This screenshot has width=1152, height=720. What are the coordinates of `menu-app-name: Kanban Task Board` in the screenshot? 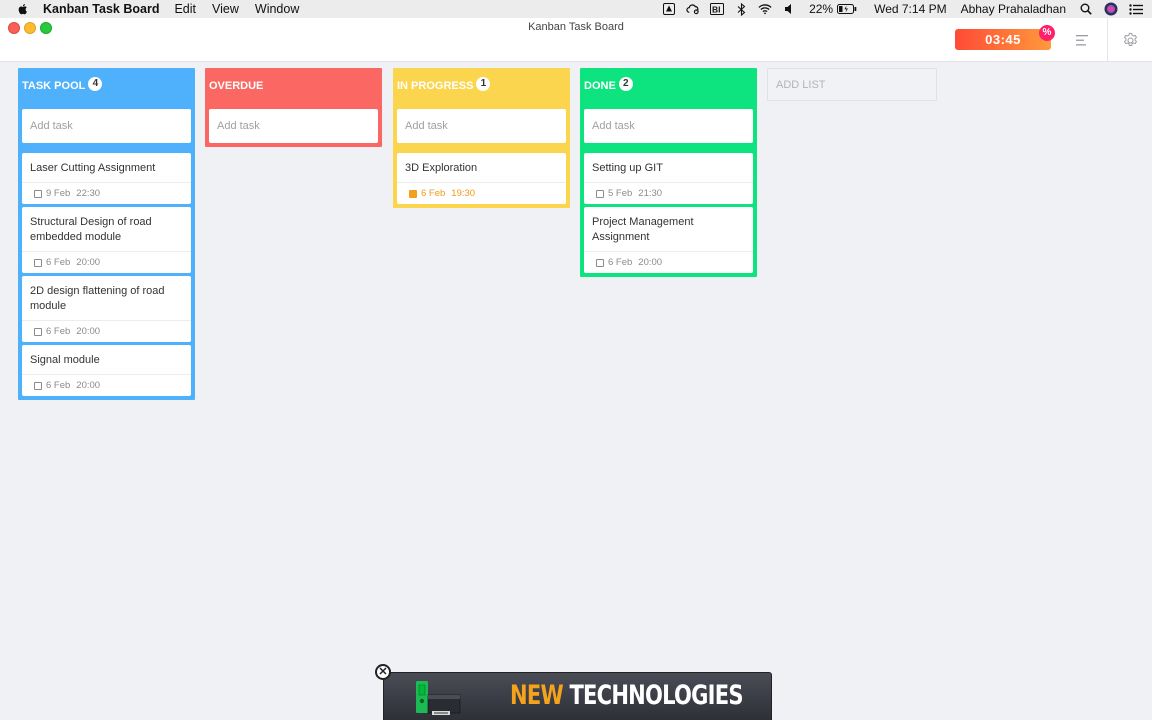 It's located at (101, 9).